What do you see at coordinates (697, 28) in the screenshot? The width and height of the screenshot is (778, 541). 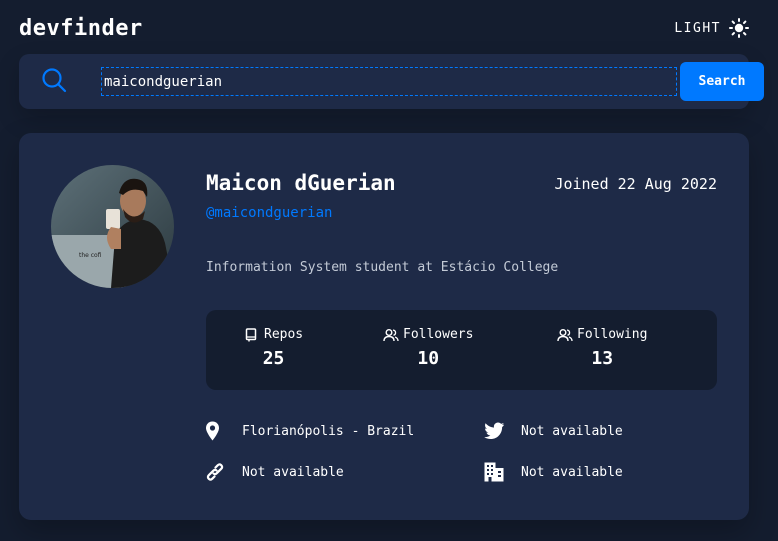 I see `theme-toggle-label: LIGHT` at bounding box center [697, 28].